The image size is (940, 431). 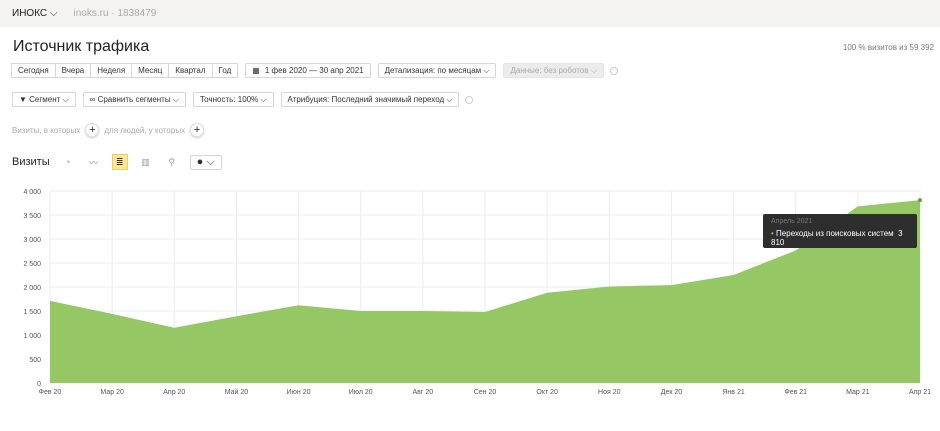 I want to click on x-tick-label: Мар 20, so click(x=112, y=392).